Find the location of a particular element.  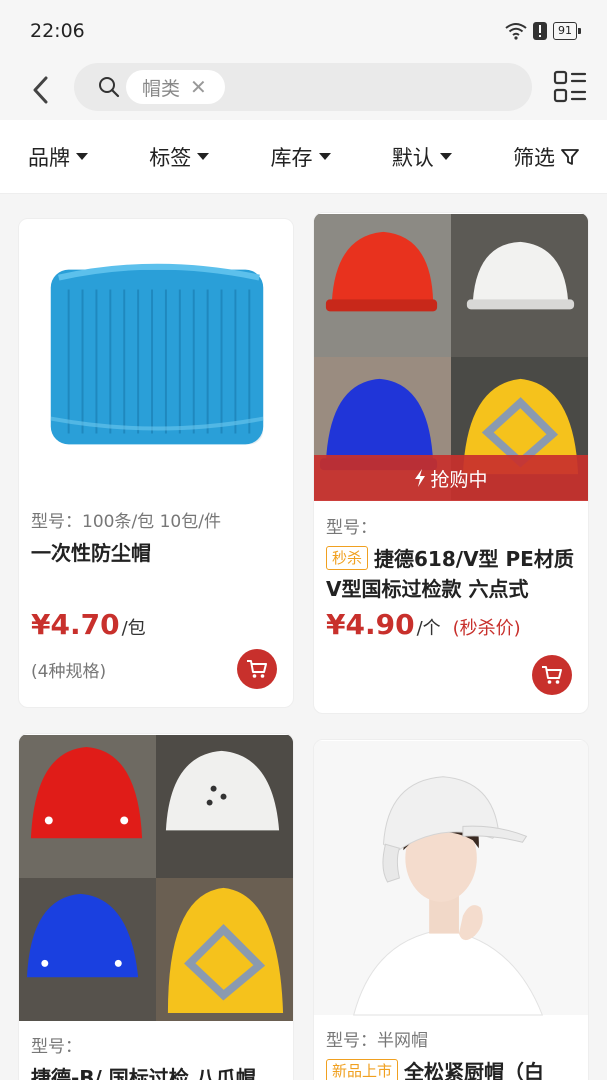

seckill-price-label: (秒杀价) is located at coordinates (486, 628).